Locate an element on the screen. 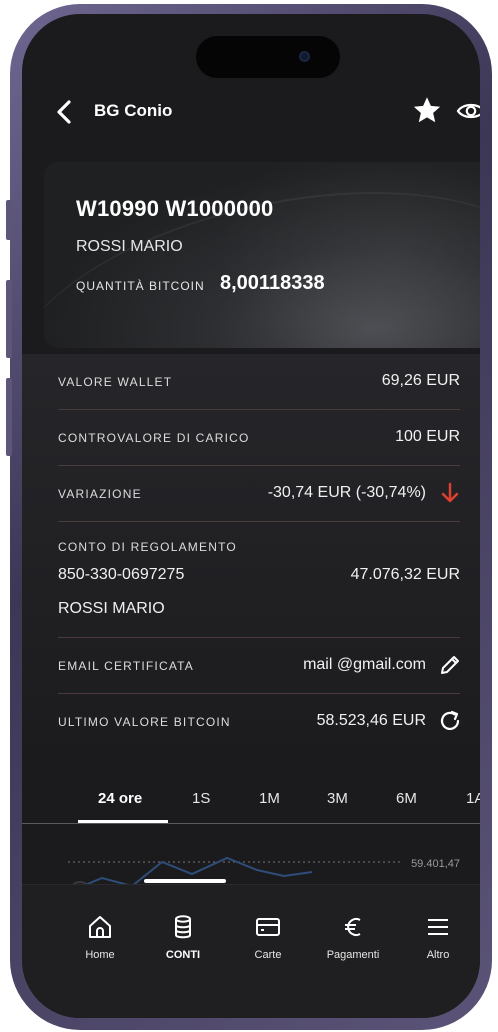 The image size is (498, 1032). nav-label: Pagamenti is located at coordinates (353, 955).